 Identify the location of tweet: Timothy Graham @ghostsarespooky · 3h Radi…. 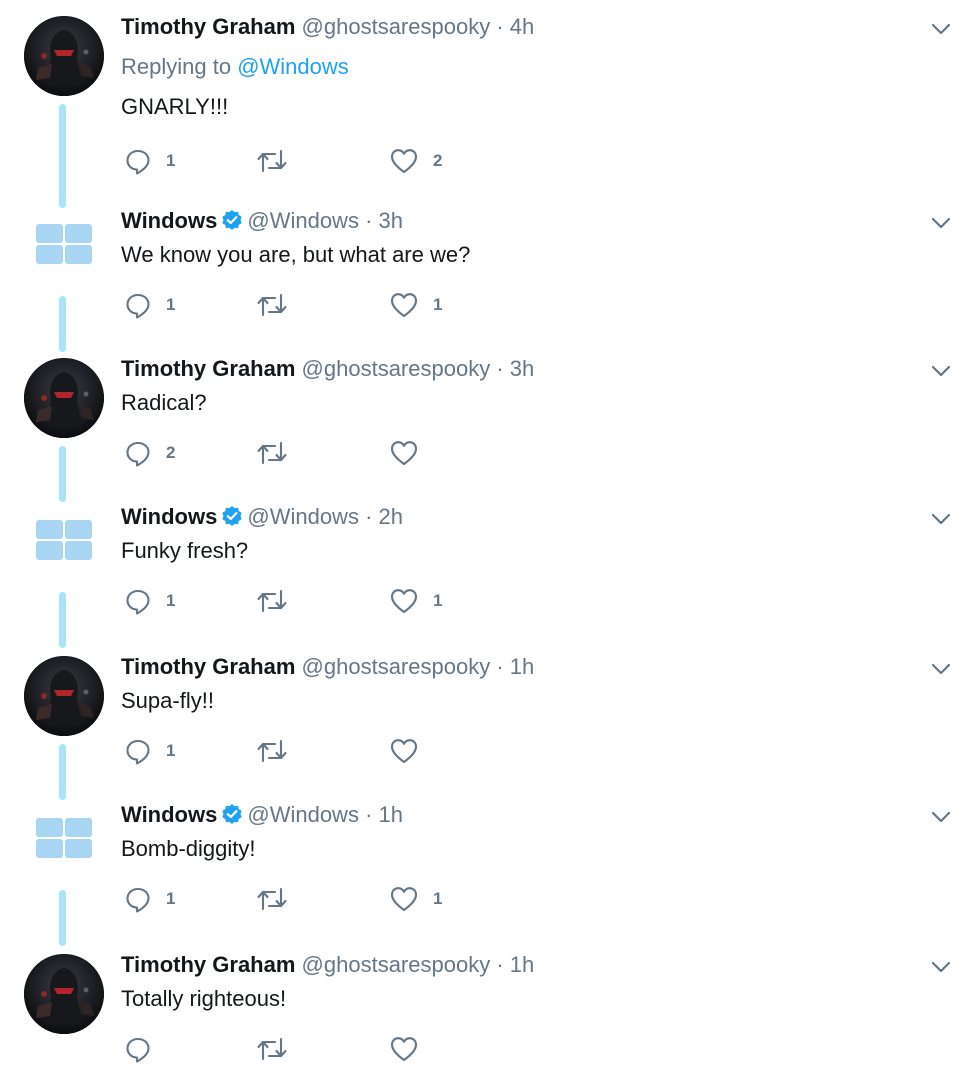
(490, 427).